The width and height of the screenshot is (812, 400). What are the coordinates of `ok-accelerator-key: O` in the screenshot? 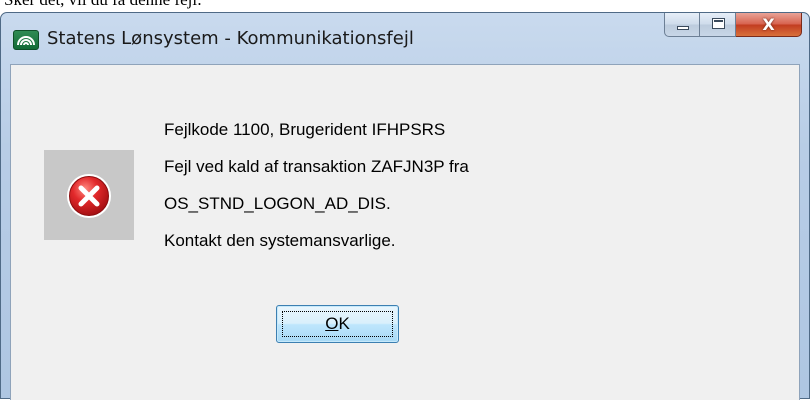 It's located at (332, 323).